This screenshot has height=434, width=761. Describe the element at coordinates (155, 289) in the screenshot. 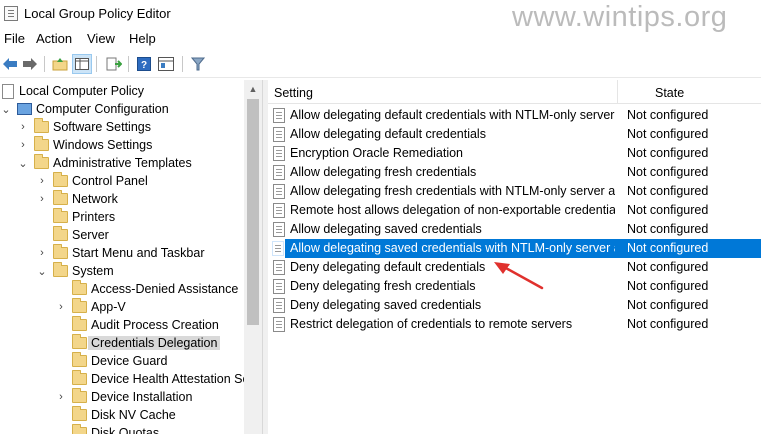

I see `tree-item-access-denied-assistance: Access-Denied Assistance` at that location.